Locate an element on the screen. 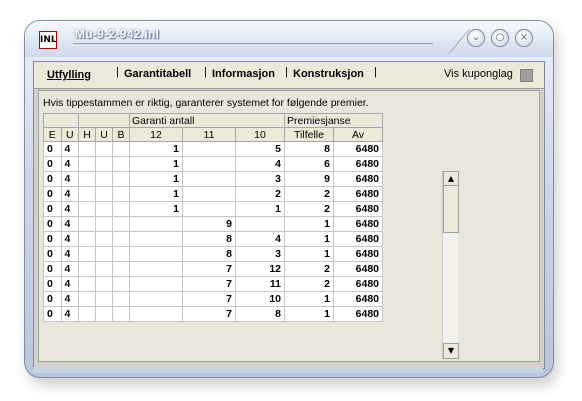 This screenshot has width=582, height=401. scroll-down-arrow-icon: ▼ is located at coordinates (451, 350).